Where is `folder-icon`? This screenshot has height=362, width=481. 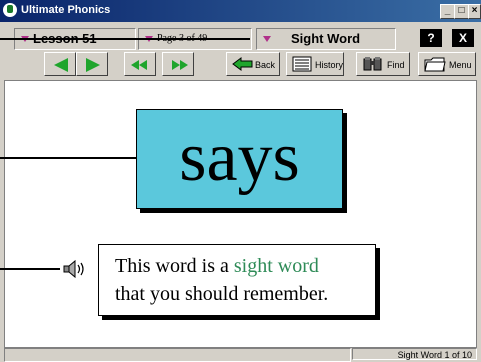 folder-icon is located at coordinates (435, 64).